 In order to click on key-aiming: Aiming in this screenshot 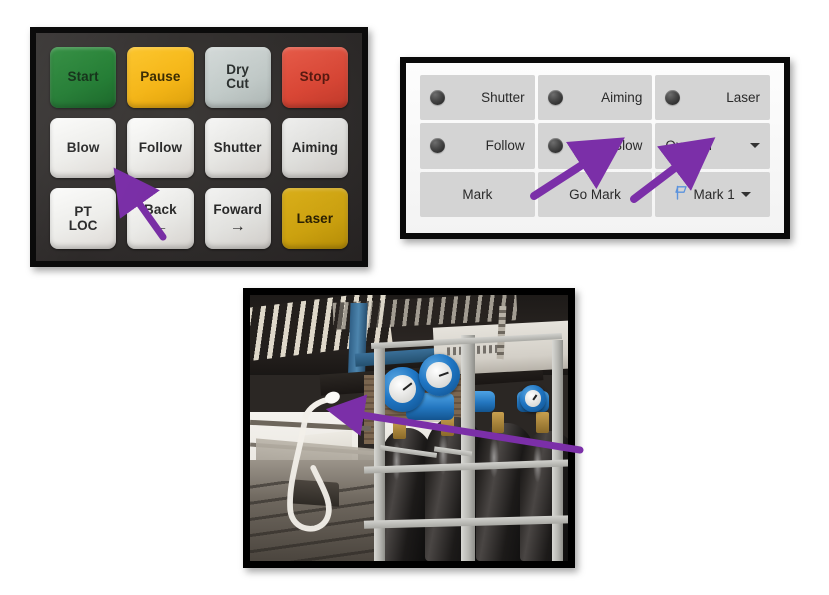, I will do `click(314, 148)`.